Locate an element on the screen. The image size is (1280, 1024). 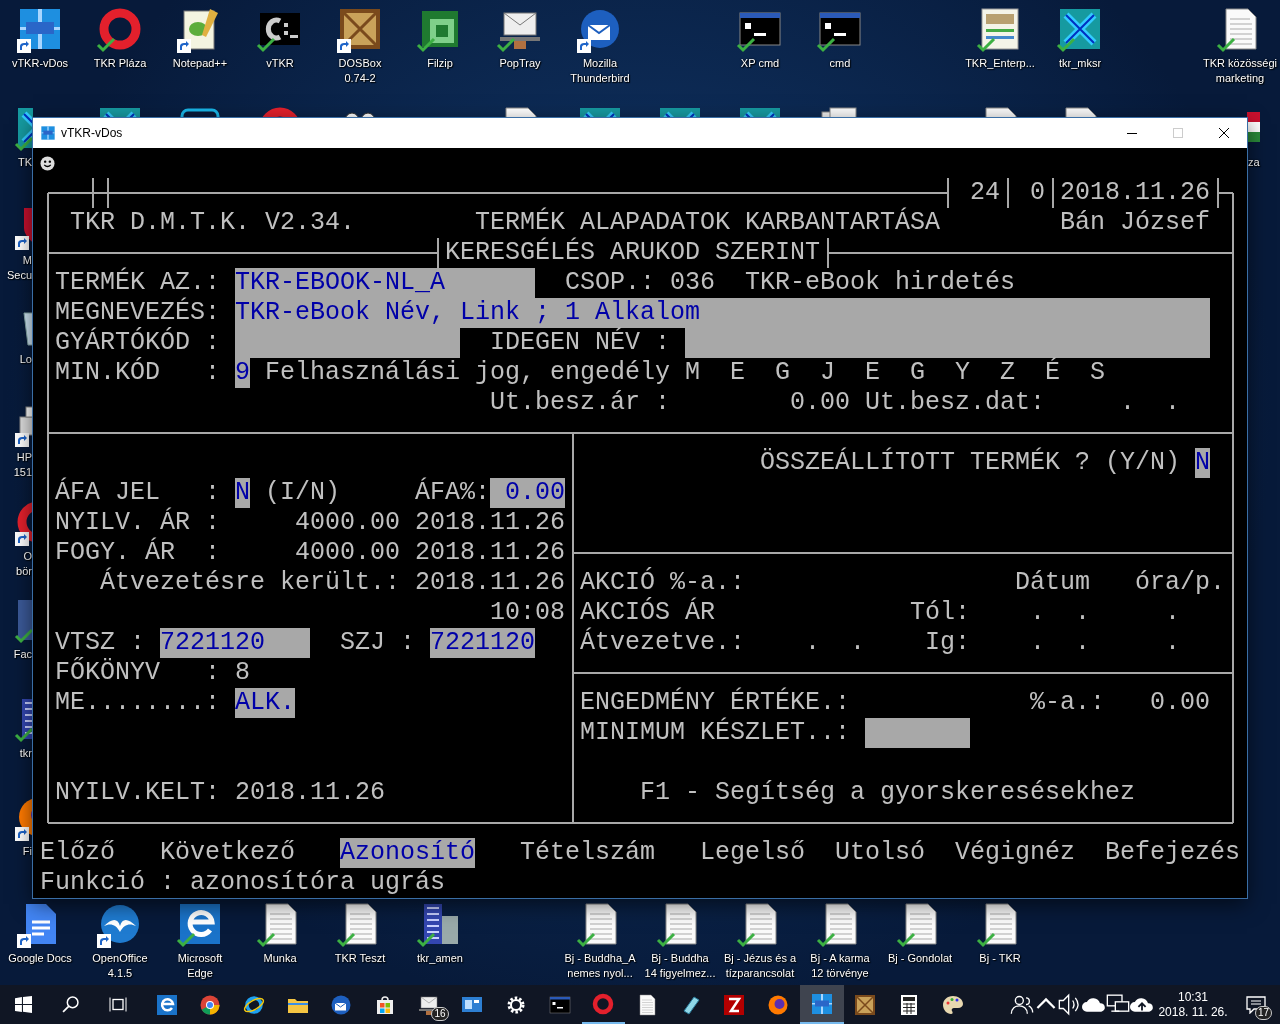
input-field: 9 is located at coordinates (242, 373).